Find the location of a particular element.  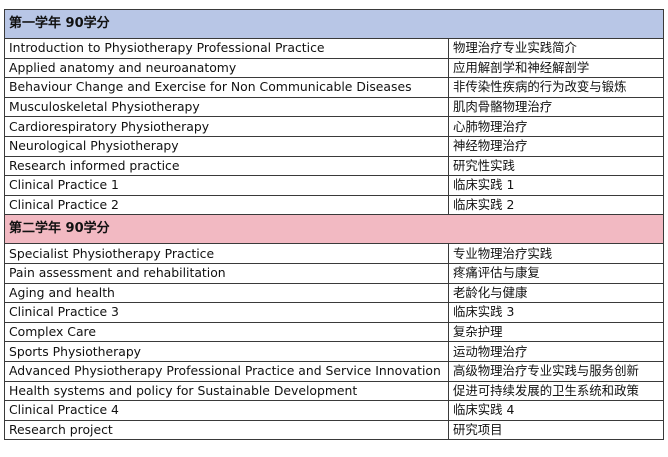

table-row: Research informed practice 研究性实践 is located at coordinates (334, 166).